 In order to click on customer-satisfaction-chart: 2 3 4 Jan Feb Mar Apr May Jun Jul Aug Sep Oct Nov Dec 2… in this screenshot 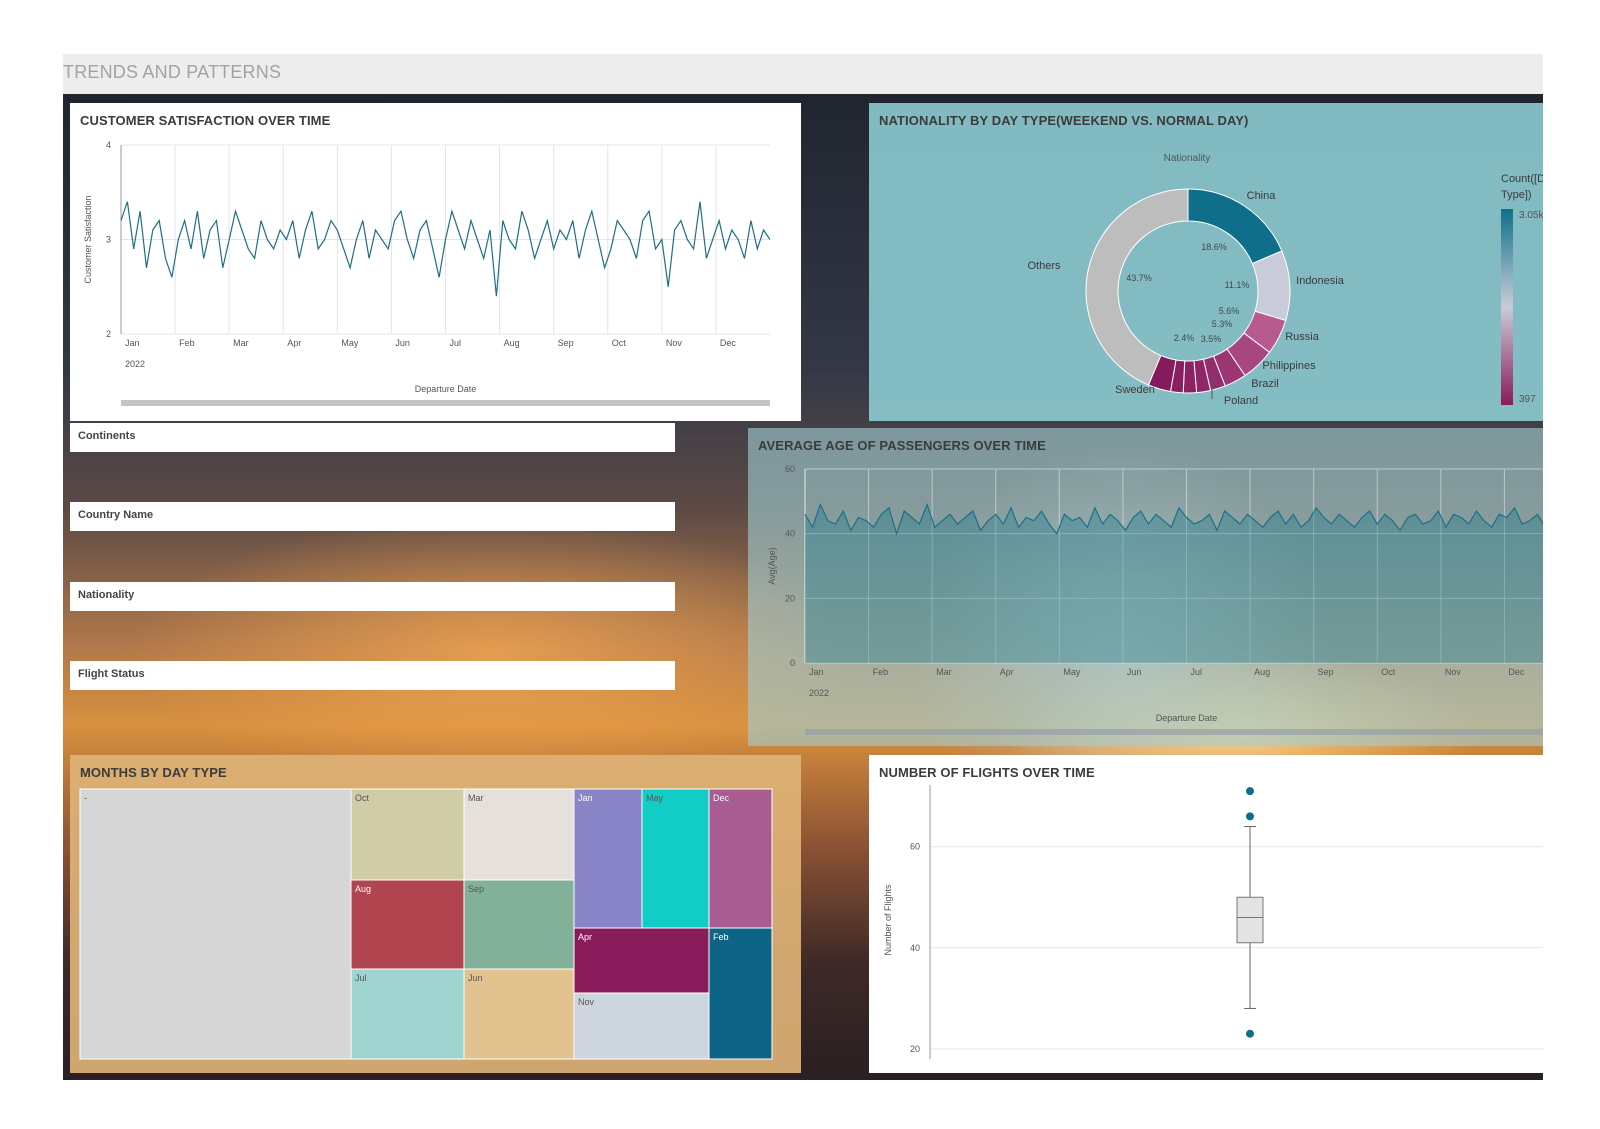, I will do `click(435, 262)`.